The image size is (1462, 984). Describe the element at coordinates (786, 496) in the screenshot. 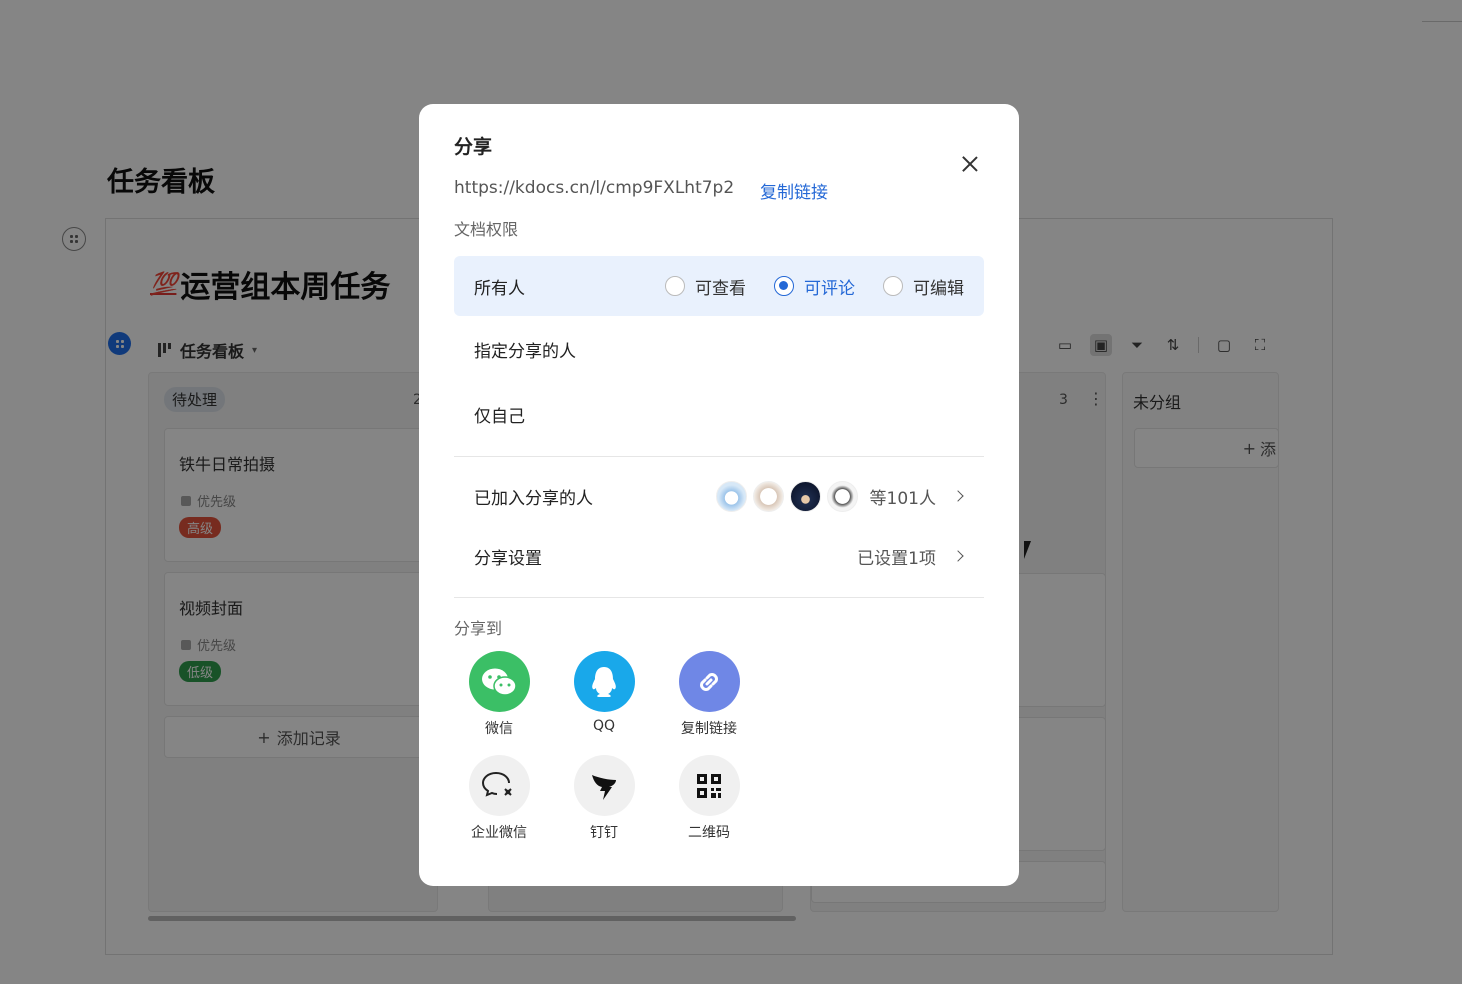

I see `avatar-group` at that location.